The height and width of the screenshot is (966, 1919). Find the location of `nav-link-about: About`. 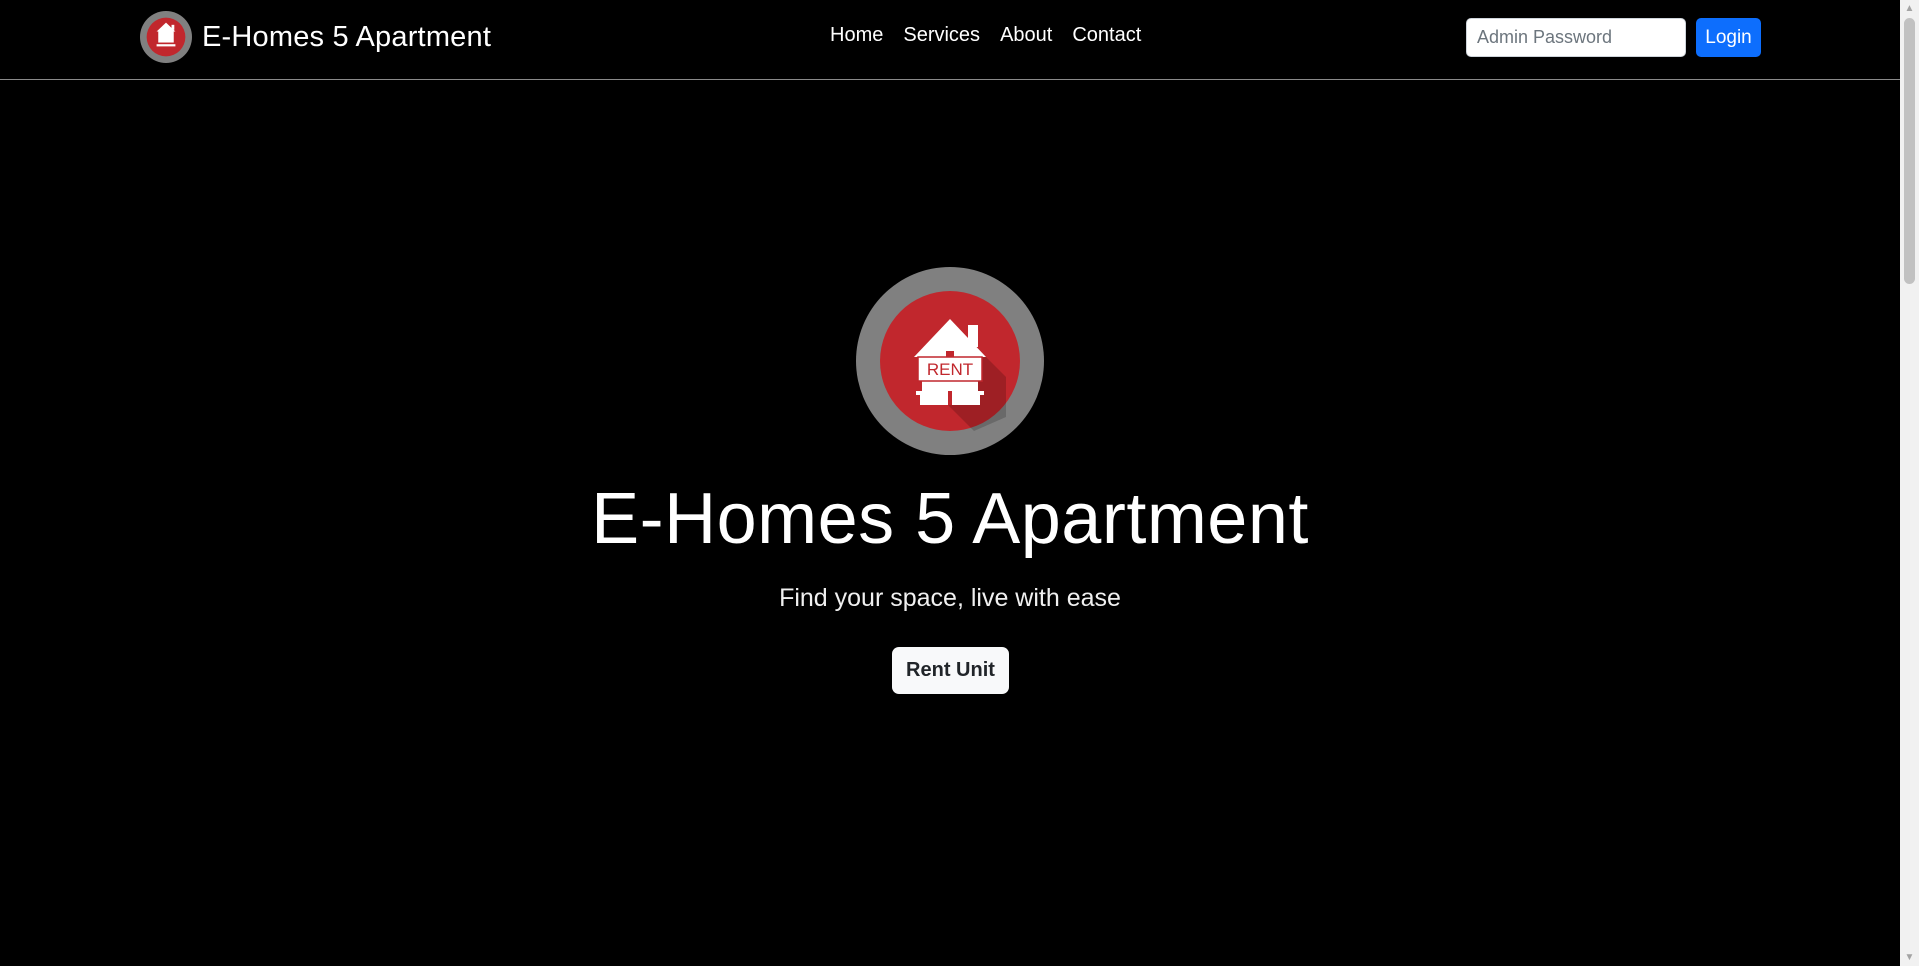

nav-link-about: About is located at coordinates (1026, 35).